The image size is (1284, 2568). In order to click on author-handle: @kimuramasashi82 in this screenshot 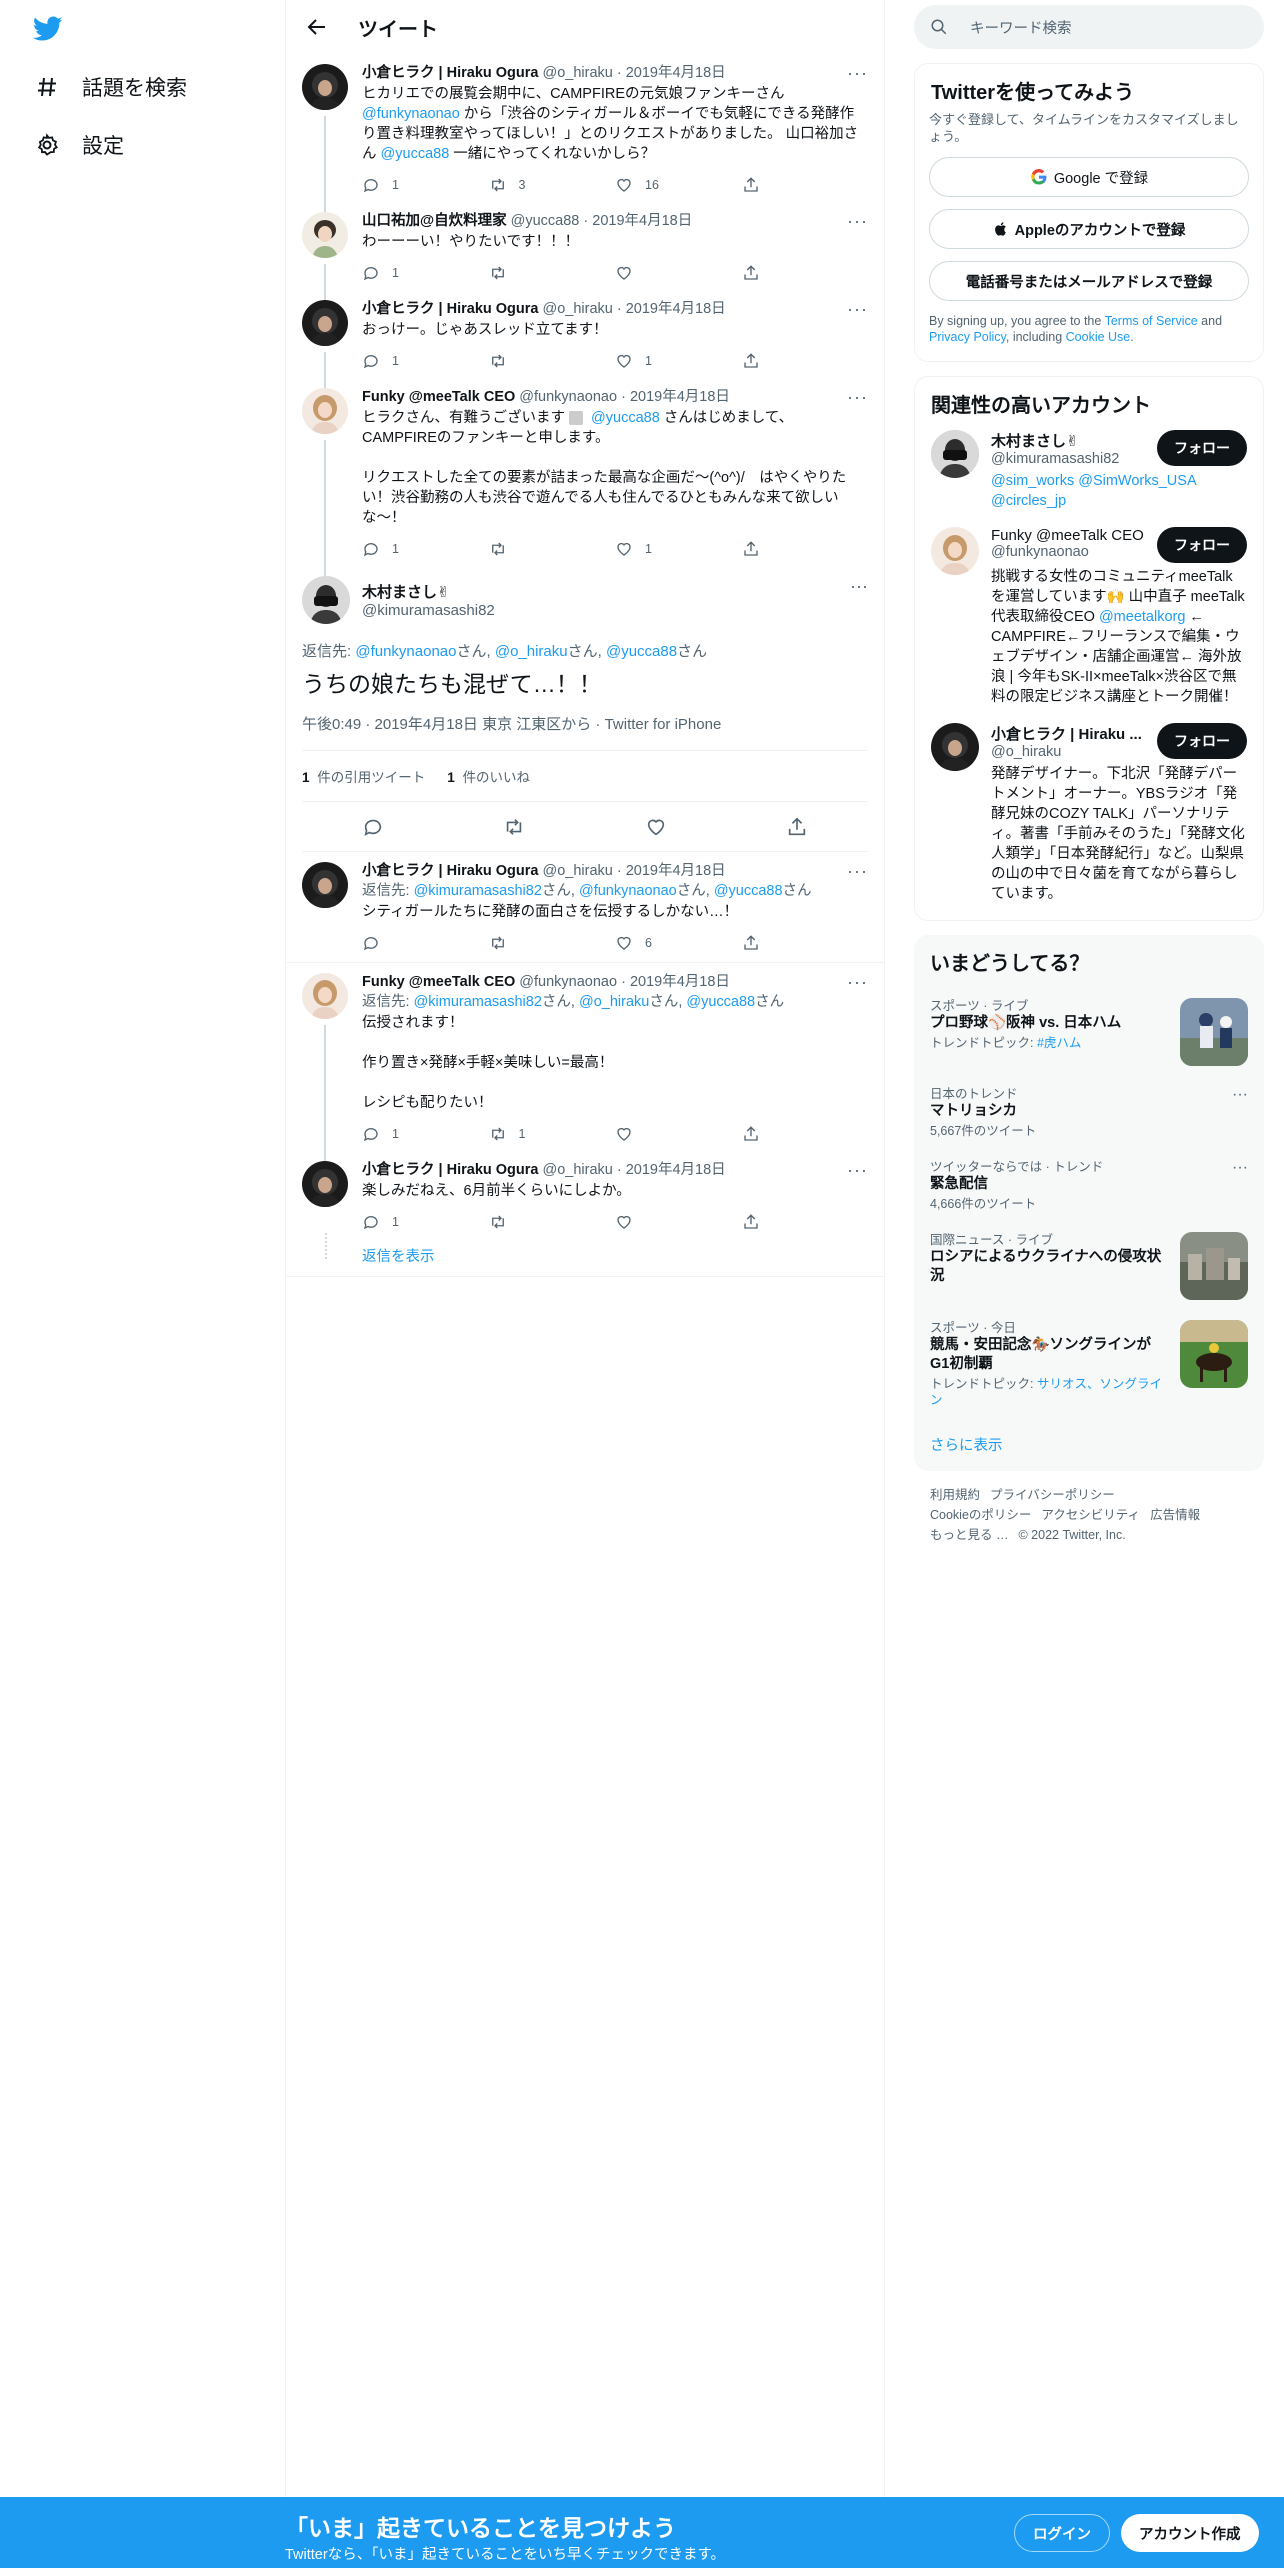, I will do `click(428, 610)`.